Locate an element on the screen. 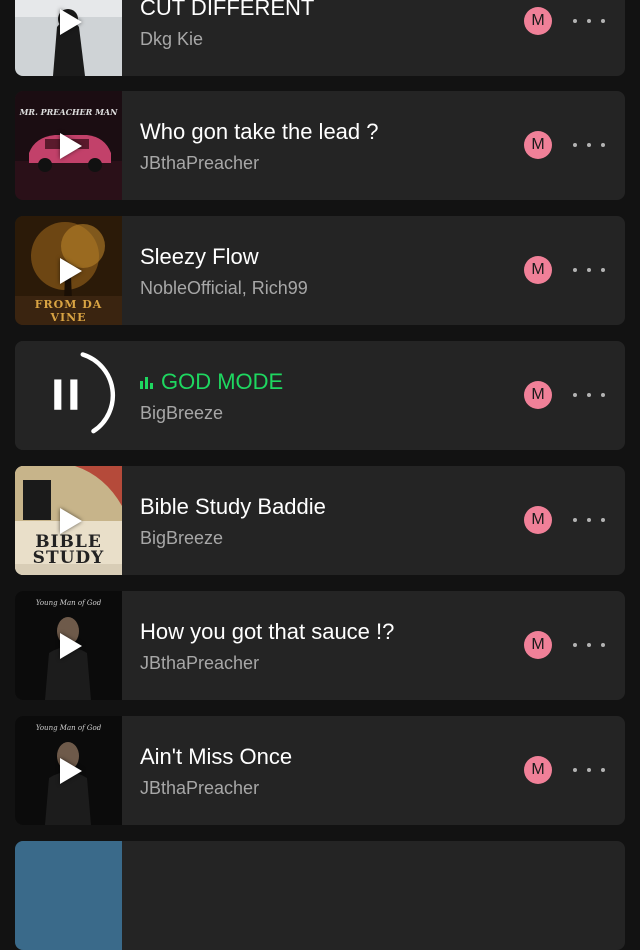  album-art: FROM DA VINE is located at coordinates (68, 270).